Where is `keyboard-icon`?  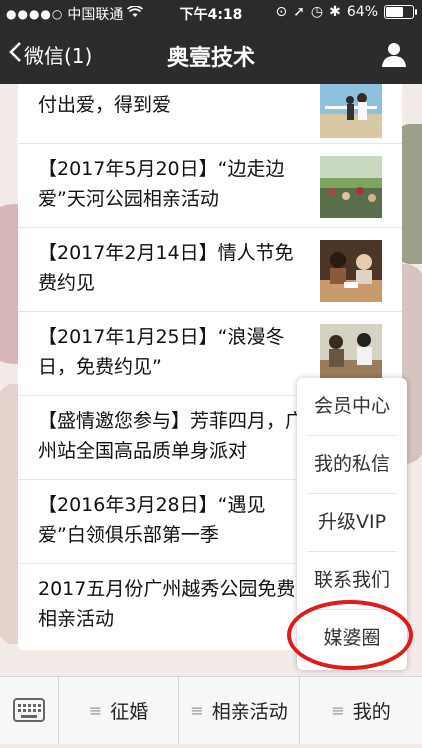
keyboard-icon is located at coordinates (29, 710).